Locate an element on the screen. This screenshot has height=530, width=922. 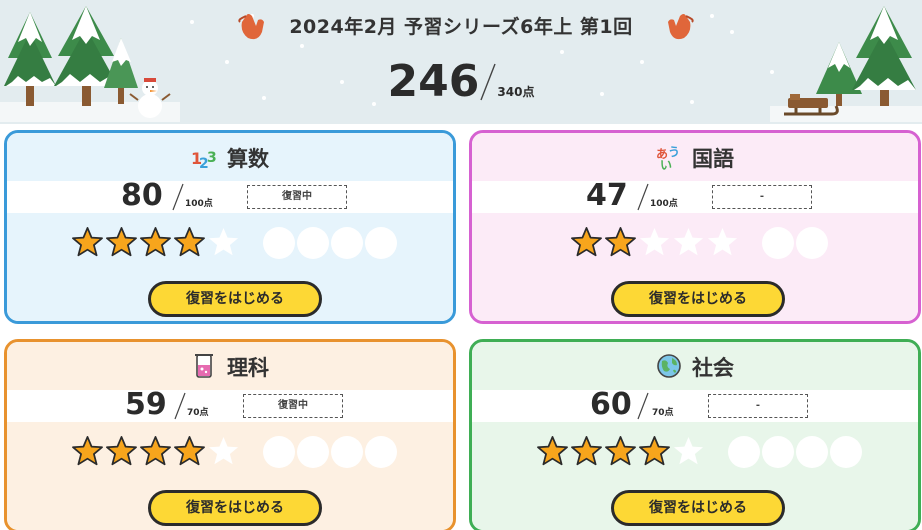
globe-icon is located at coordinates (669, 366).